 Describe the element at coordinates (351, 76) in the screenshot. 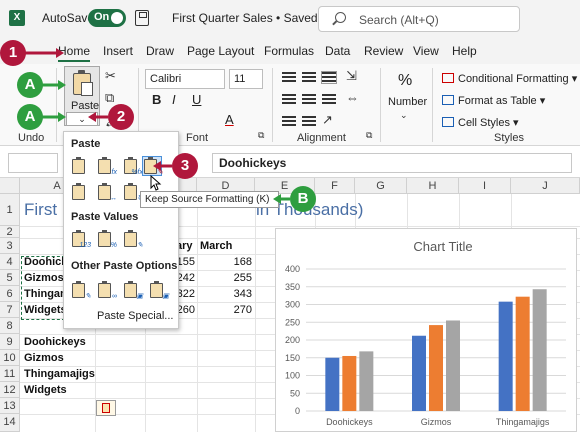

I see `wrap-text-icon: ⇲` at that location.